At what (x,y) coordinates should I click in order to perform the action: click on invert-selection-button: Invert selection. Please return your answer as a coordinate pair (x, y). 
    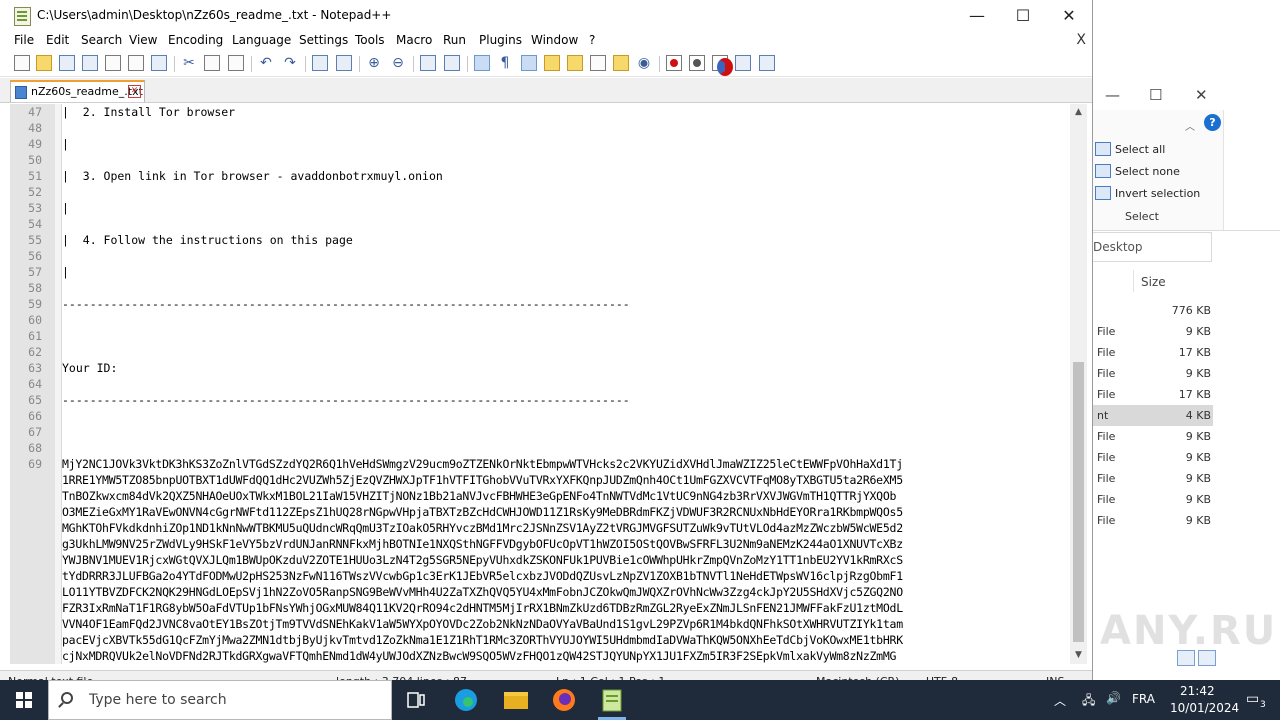
    Looking at the image, I should click on (1147, 193).